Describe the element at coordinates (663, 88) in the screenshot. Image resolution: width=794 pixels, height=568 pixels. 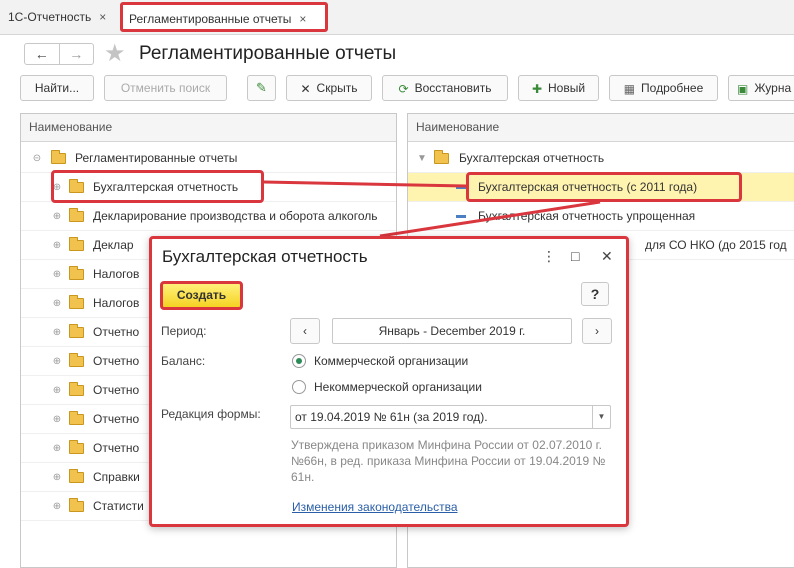
I see `details-button: ▦ Подробнее` at that location.